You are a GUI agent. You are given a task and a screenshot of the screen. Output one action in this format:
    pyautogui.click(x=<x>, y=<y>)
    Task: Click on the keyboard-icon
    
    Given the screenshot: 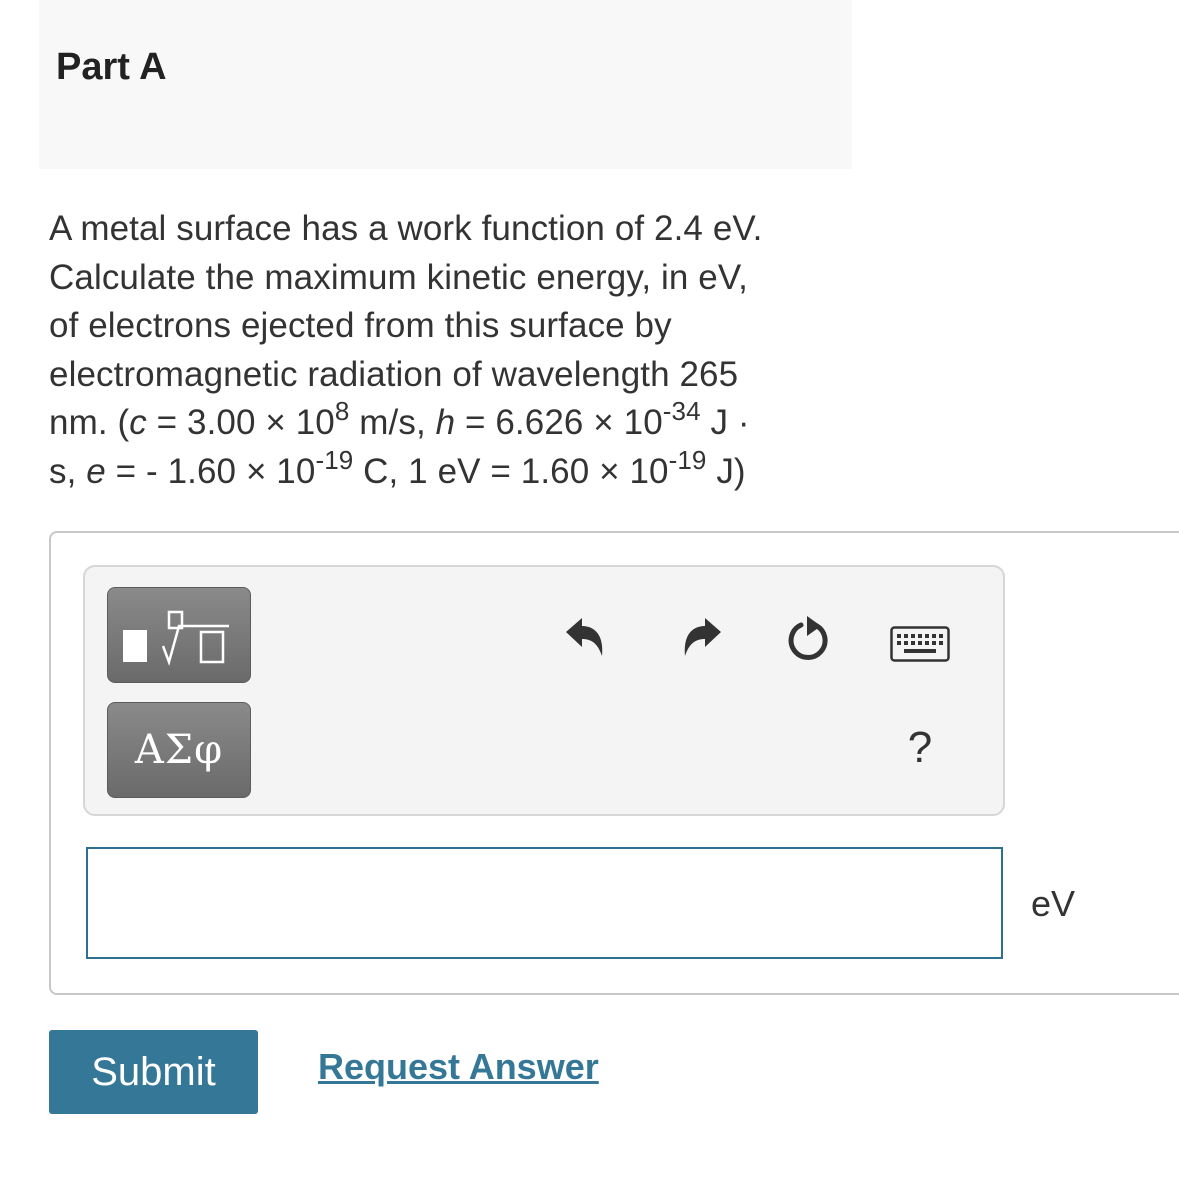 What is the action you would take?
    pyautogui.click(x=920, y=644)
    